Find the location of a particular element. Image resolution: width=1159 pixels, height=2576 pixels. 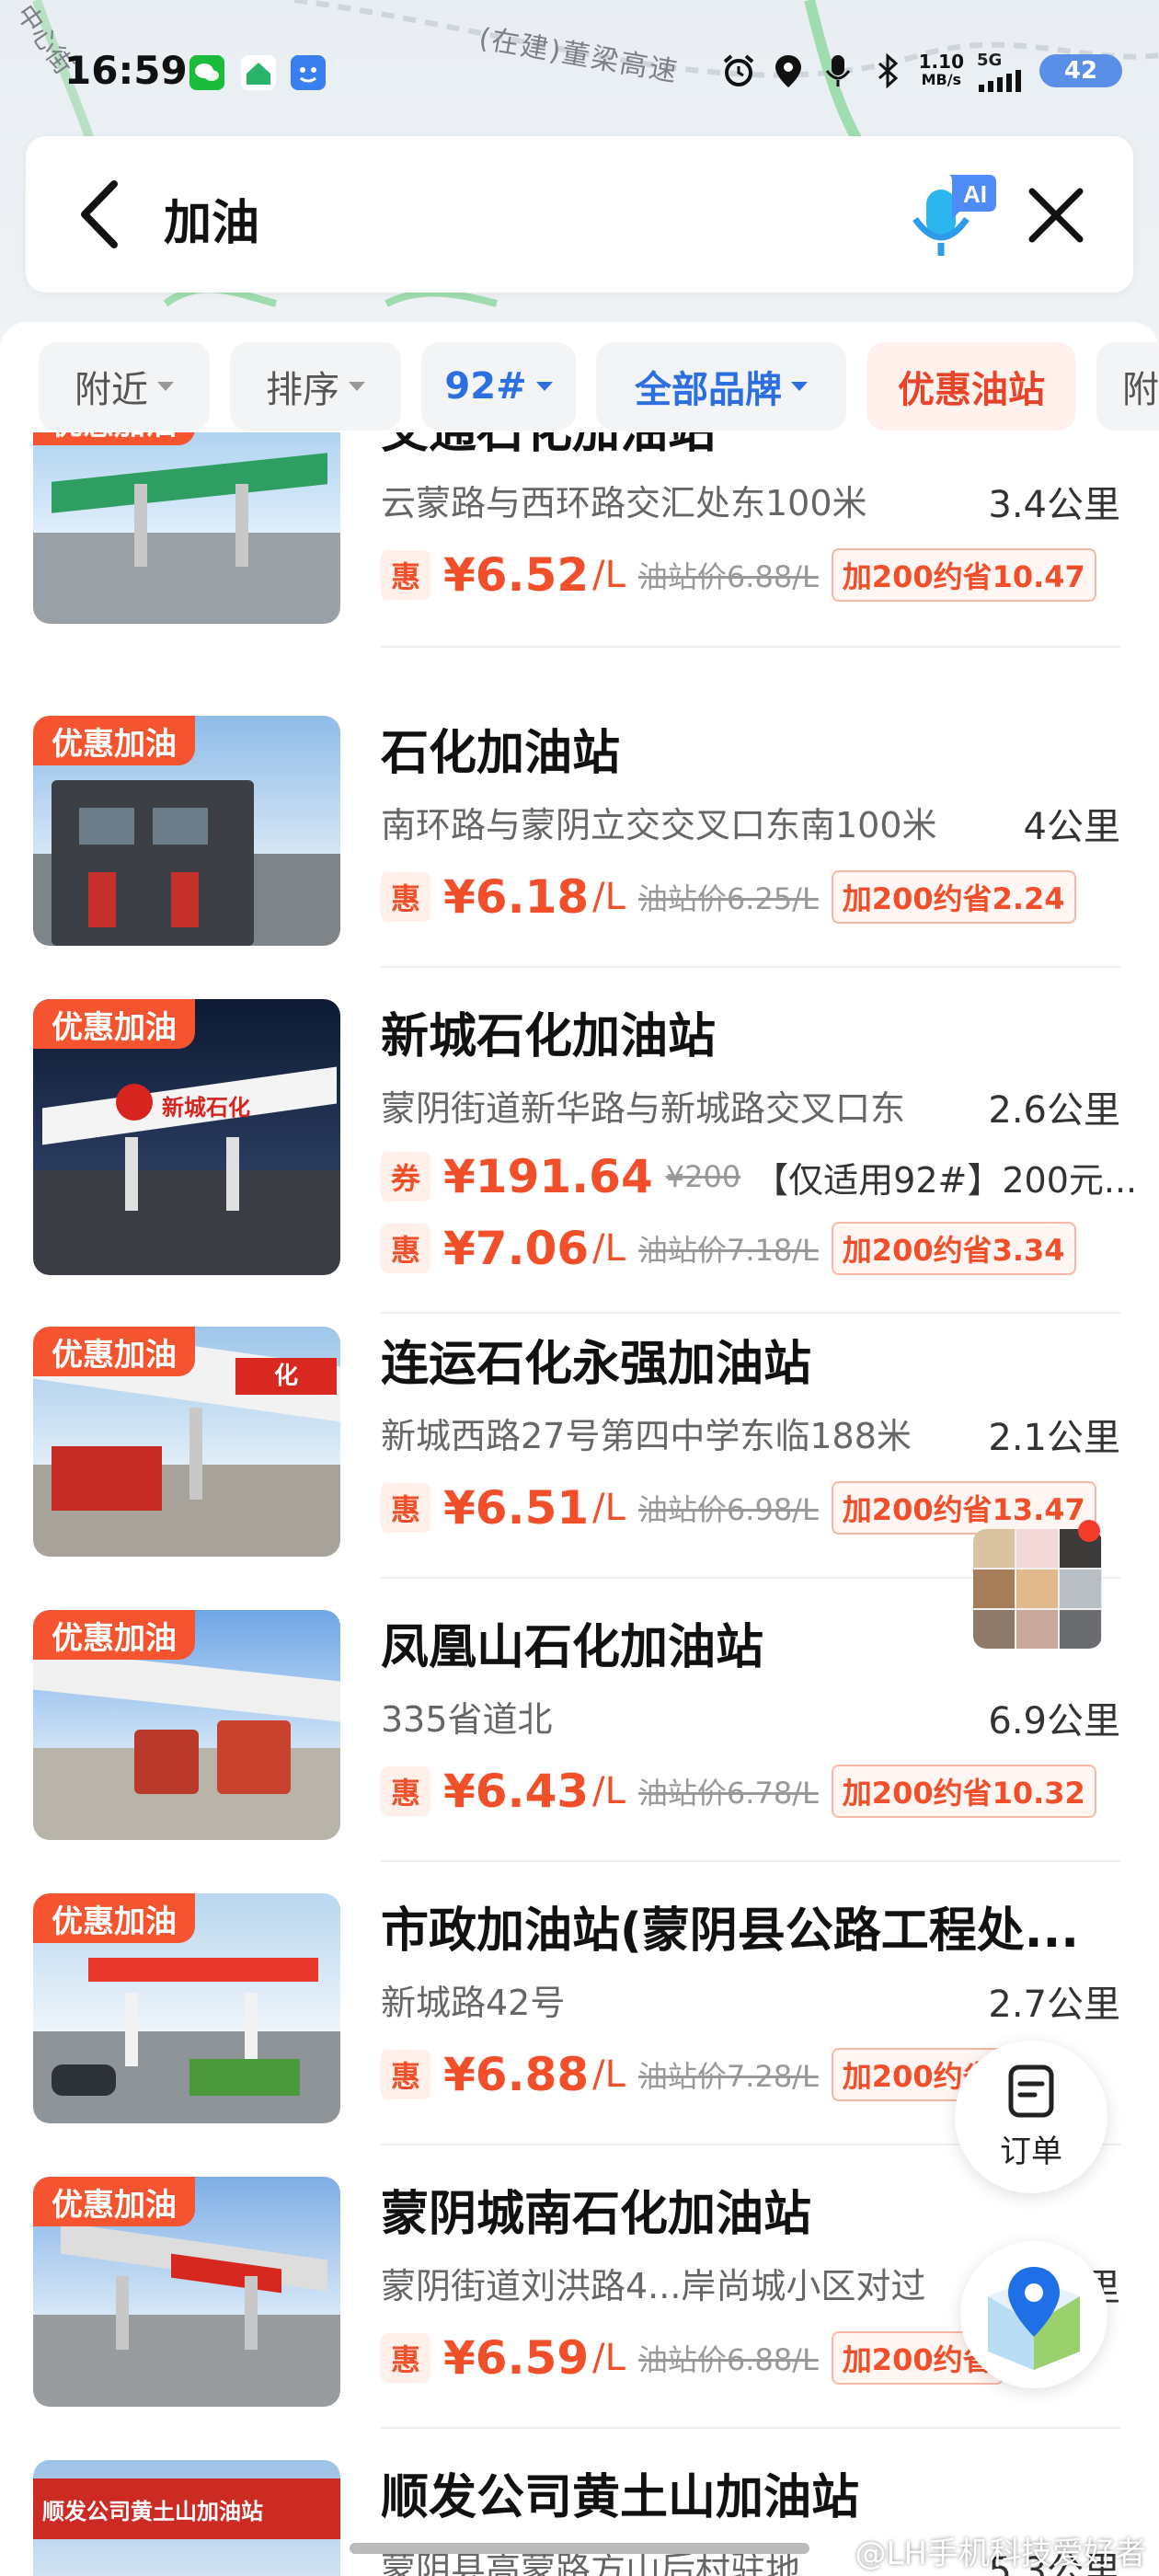

status-icons: 1.10 MB/s 5G 42 is located at coordinates (921, 71).